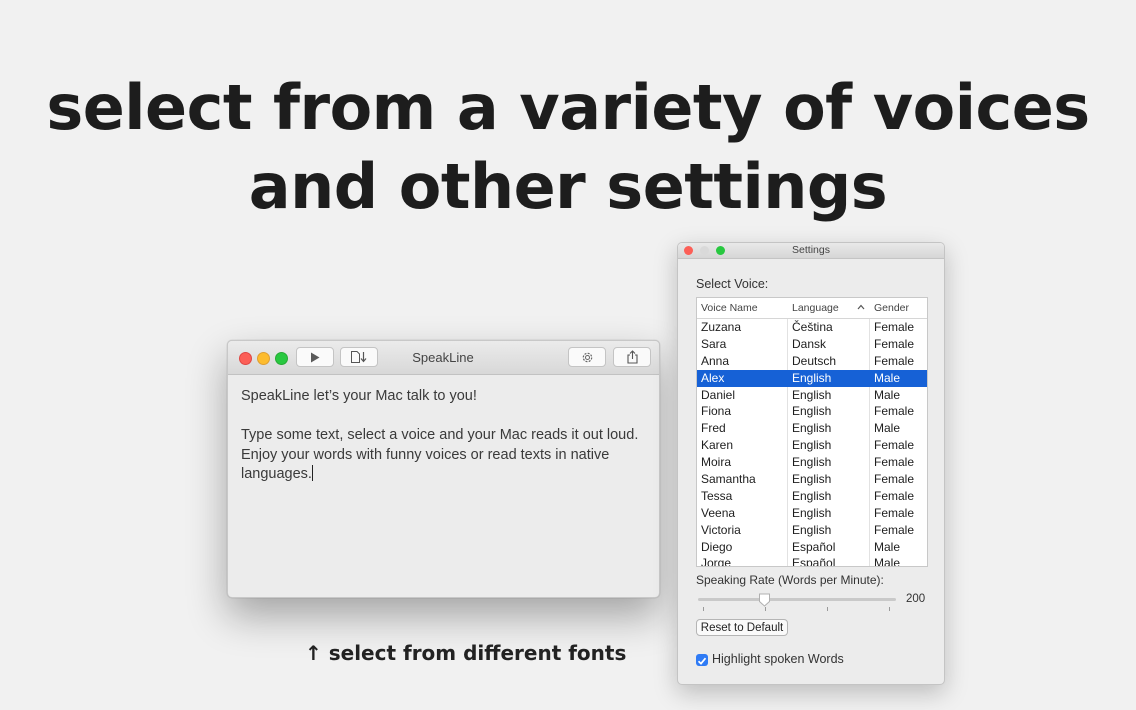 Image resolution: width=1136 pixels, height=710 pixels. I want to click on settings-titlebar: Settings, so click(811, 251).